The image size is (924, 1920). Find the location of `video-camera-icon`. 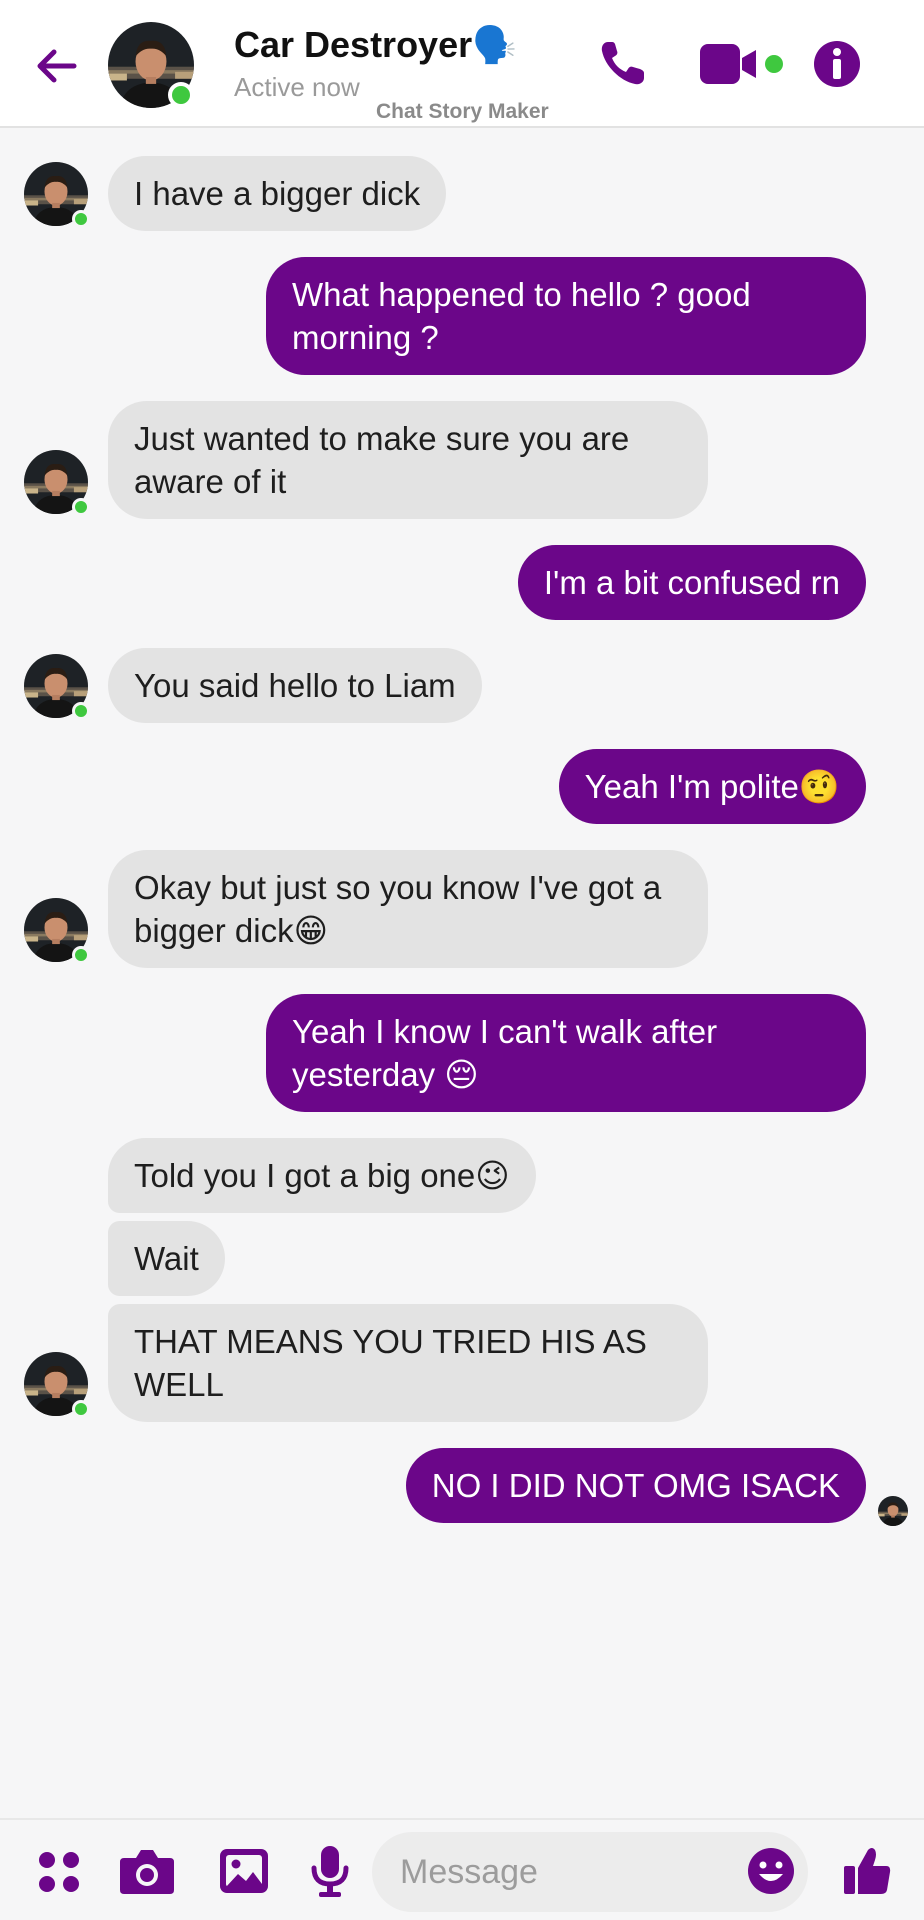

video-camera-icon is located at coordinates (743, 64).